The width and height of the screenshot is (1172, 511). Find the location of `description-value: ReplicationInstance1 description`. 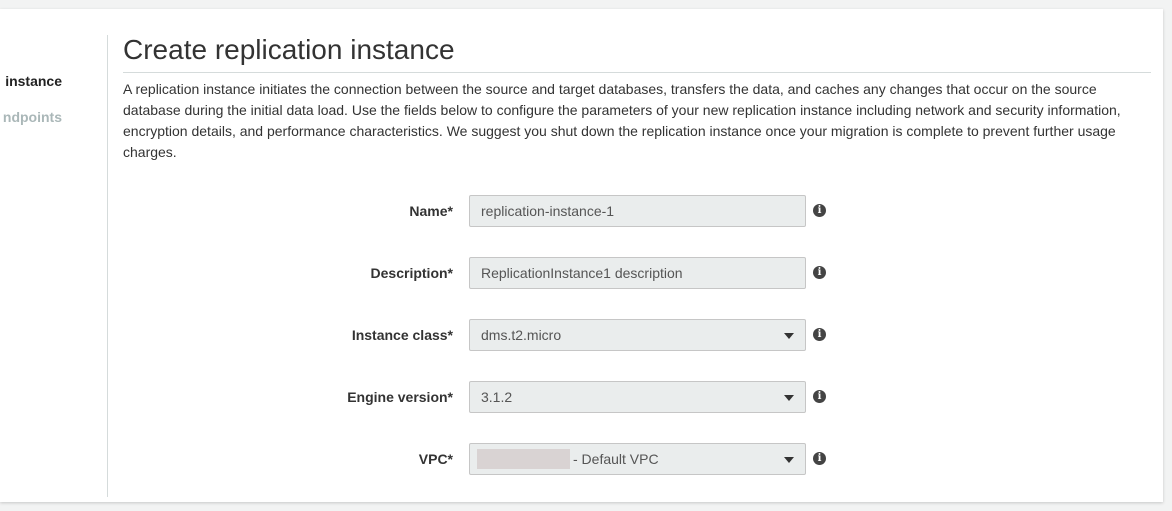

description-value: ReplicationInstance1 description is located at coordinates (582, 273).